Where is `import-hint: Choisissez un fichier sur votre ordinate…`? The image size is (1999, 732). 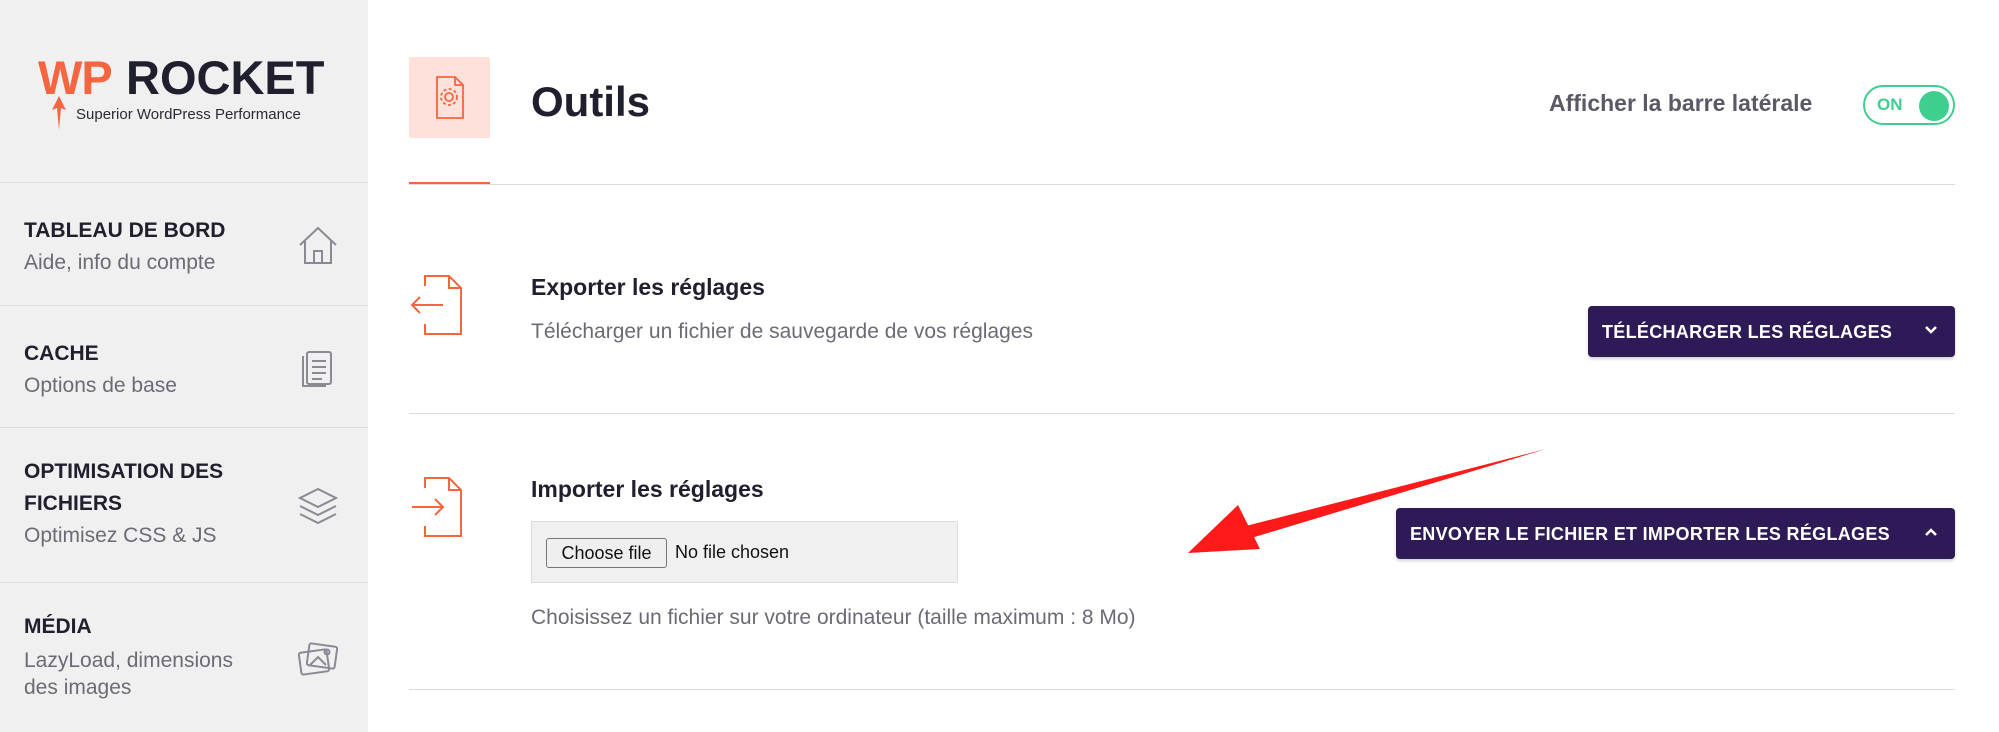 import-hint: Choisissez un fichier sur votre ordinate… is located at coordinates (833, 617).